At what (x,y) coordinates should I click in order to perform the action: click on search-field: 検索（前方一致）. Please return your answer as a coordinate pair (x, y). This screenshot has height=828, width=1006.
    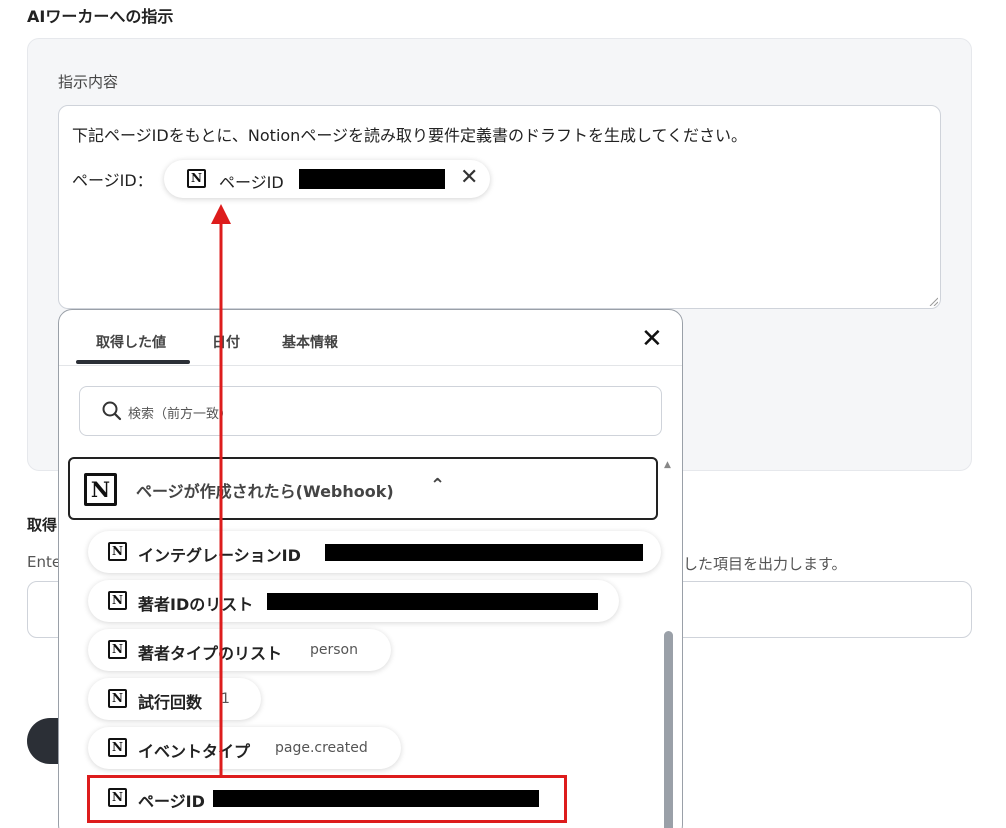
    Looking at the image, I should click on (370, 411).